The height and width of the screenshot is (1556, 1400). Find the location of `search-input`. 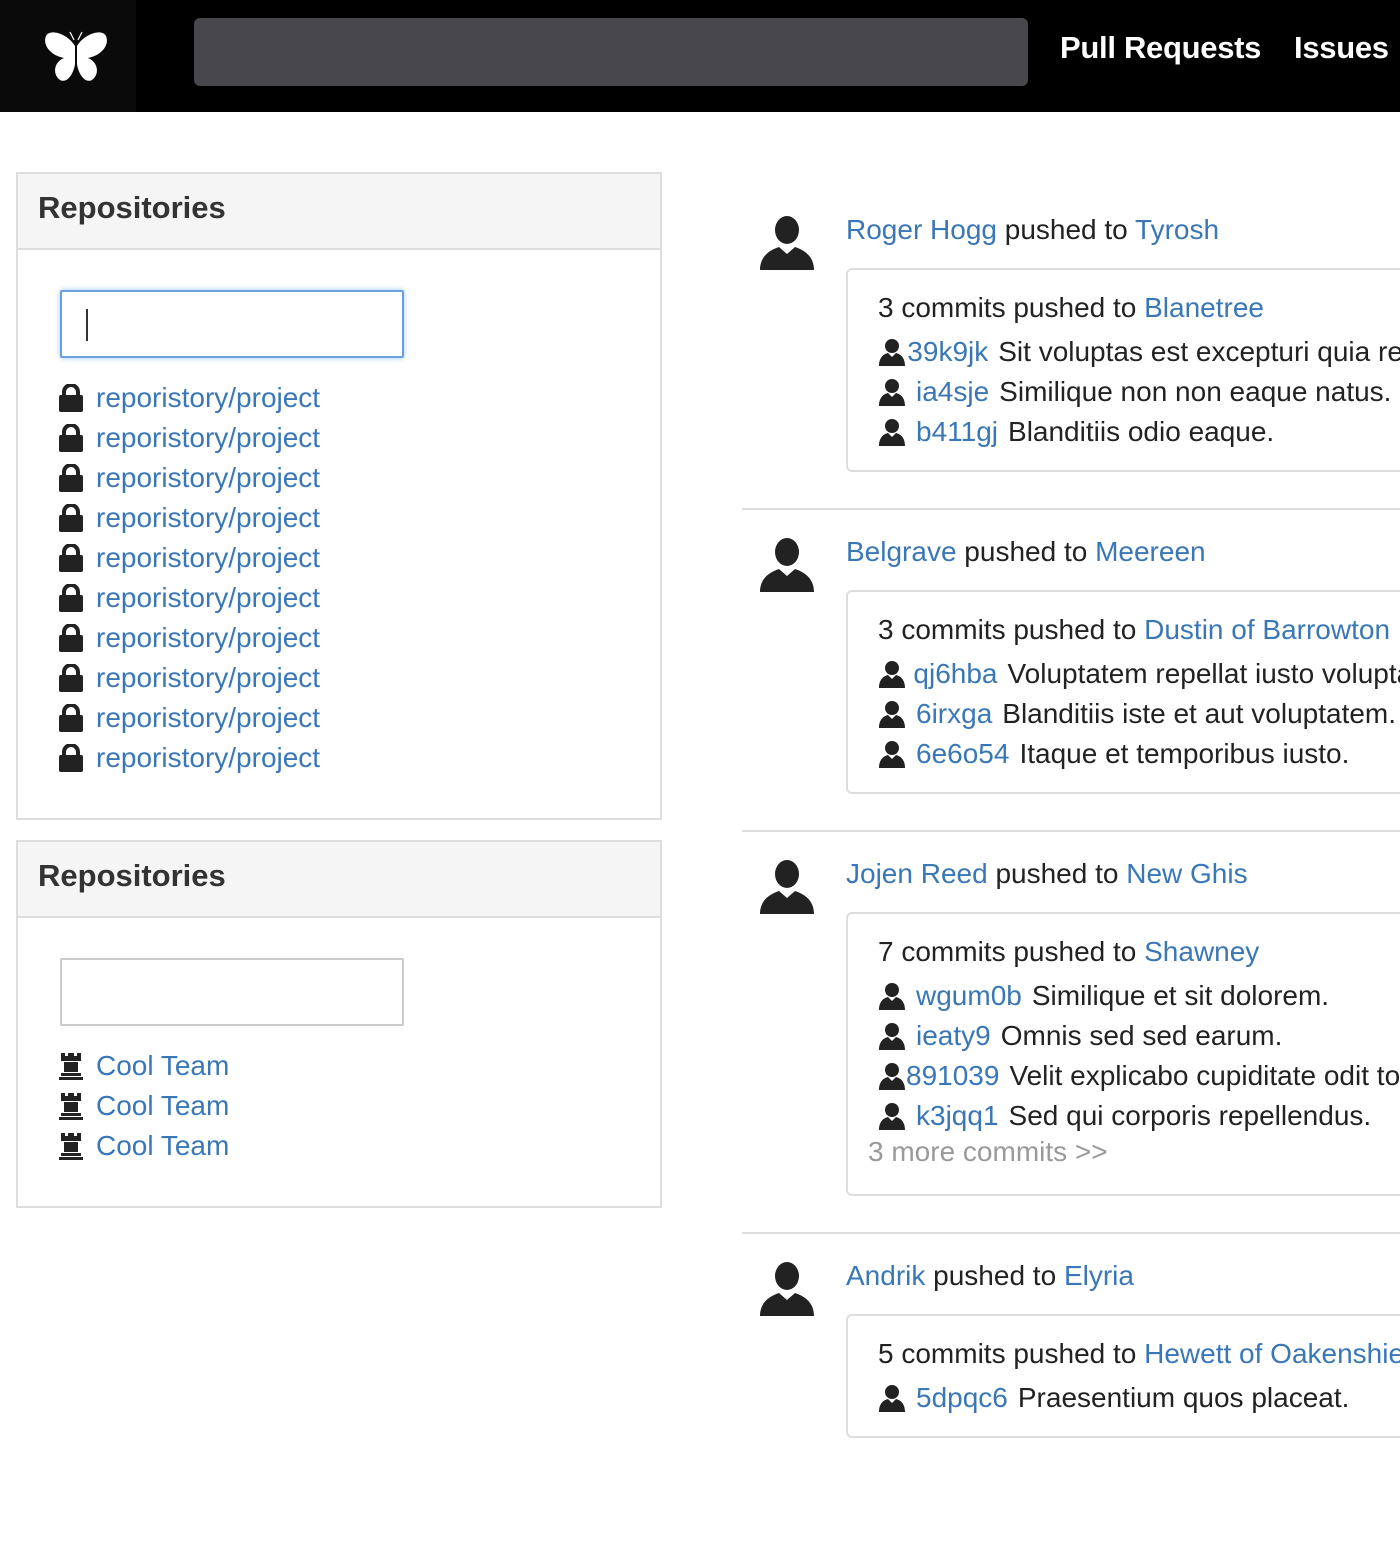

search-input is located at coordinates (611, 52).